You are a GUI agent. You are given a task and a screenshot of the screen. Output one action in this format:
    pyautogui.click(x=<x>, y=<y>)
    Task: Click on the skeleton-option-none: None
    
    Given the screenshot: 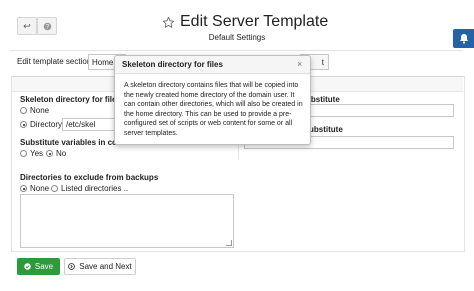 What is the action you would take?
    pyautogui.click(x=34, y=110)
    